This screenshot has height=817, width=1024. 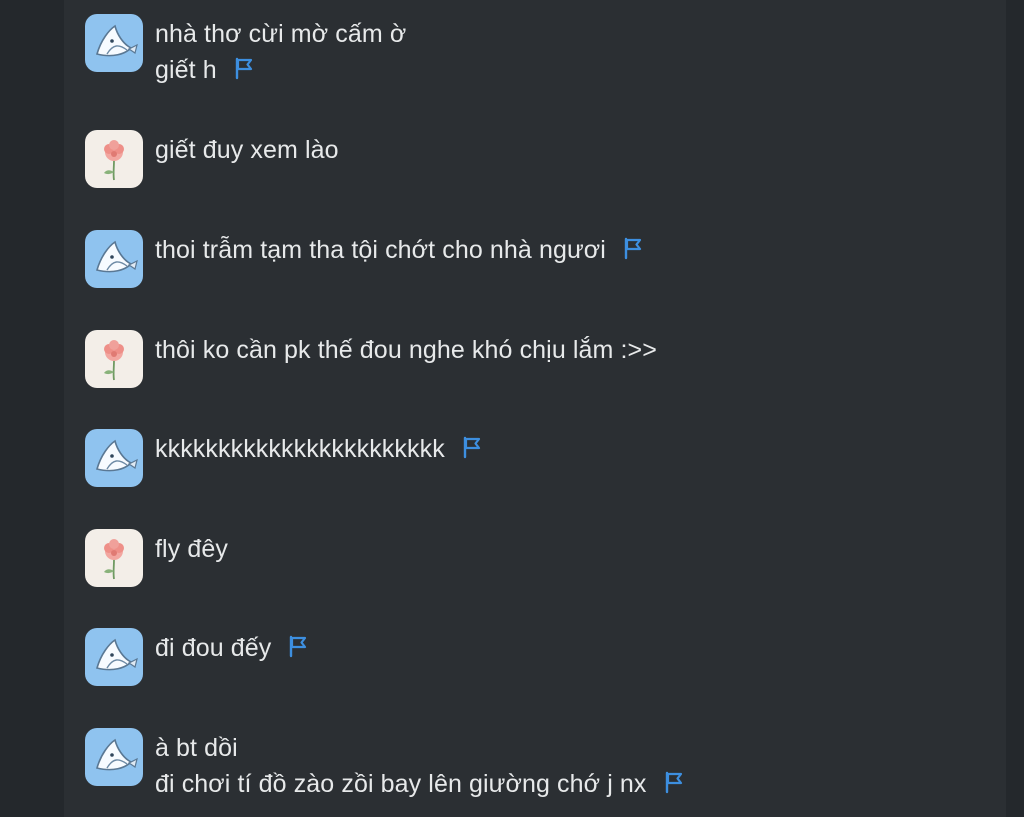 I want to click on message-text: đi đou đếy, so click(x=232, y=648).